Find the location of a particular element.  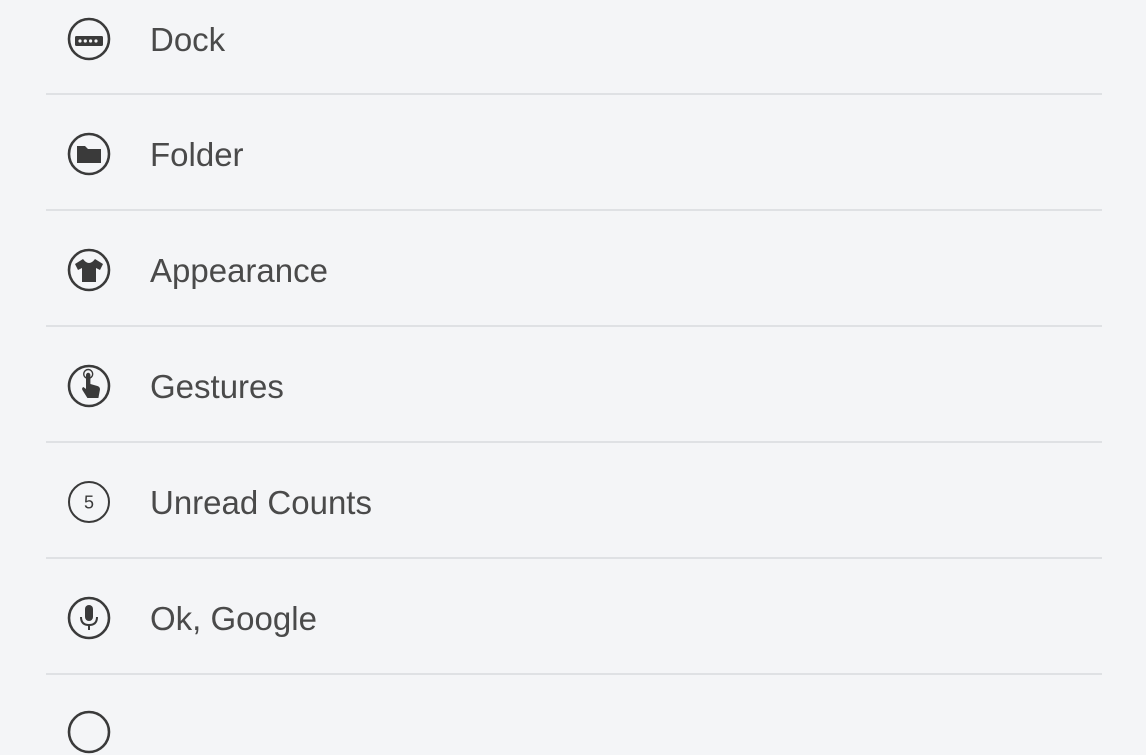

settings-item-label: Gestures is located at coordinates (217, 386).